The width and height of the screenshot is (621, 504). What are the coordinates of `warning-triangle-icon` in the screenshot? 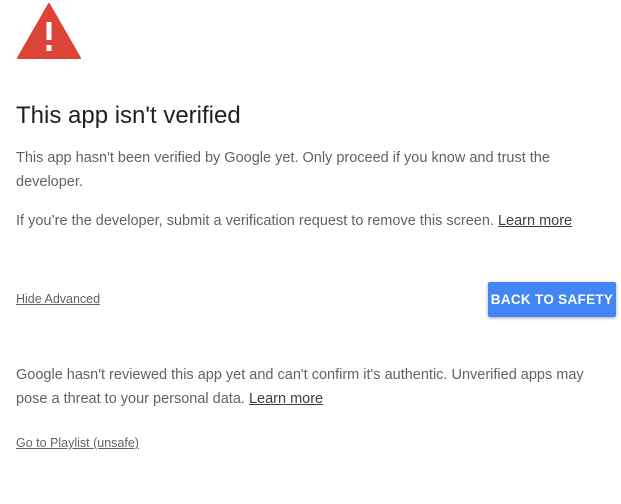 It's located at (49, 31).